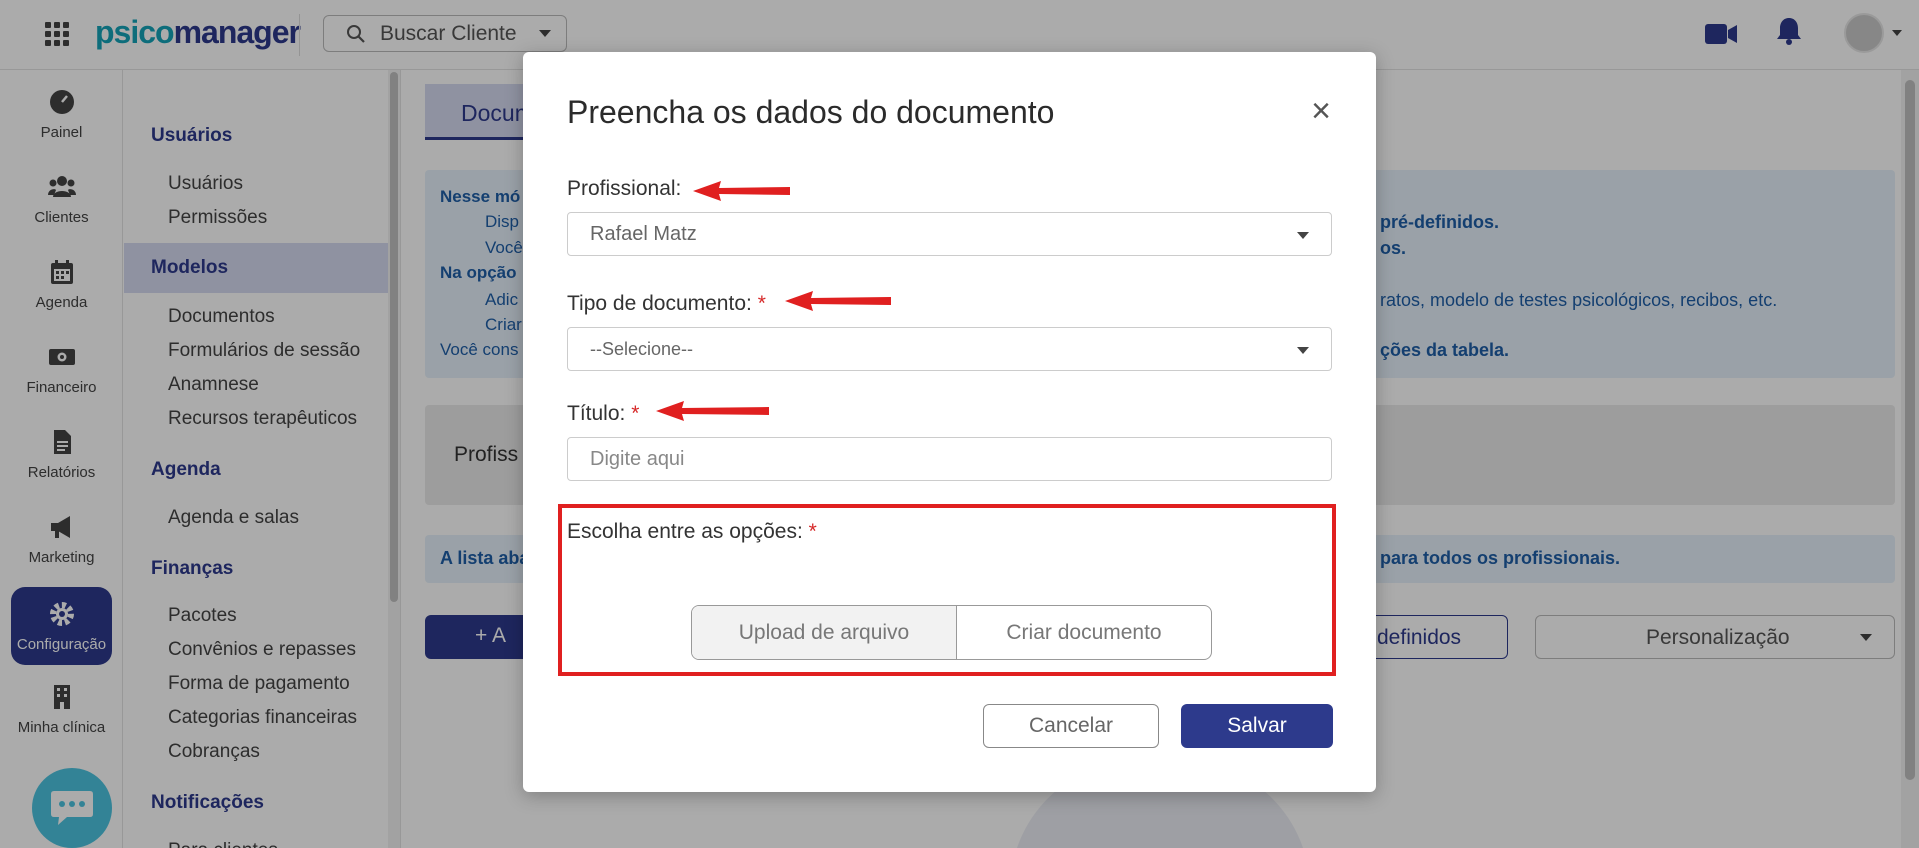 The height and width of the screenshot is (848, 1919). I want to click on doc-type-value: --Selecione--, so click(642, 349).